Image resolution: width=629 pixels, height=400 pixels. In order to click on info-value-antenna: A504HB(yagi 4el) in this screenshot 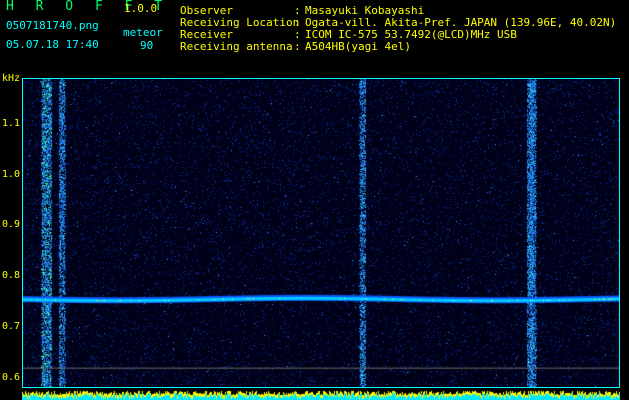, I will do `click(358, 46)`.